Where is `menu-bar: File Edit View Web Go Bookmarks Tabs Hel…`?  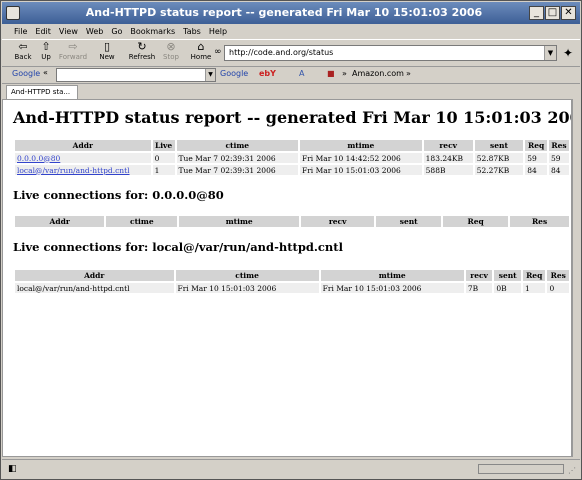 menu-bar: File Edit View Web Go Bookmarks Tabs Hel… is located at coordinates (291, 31).